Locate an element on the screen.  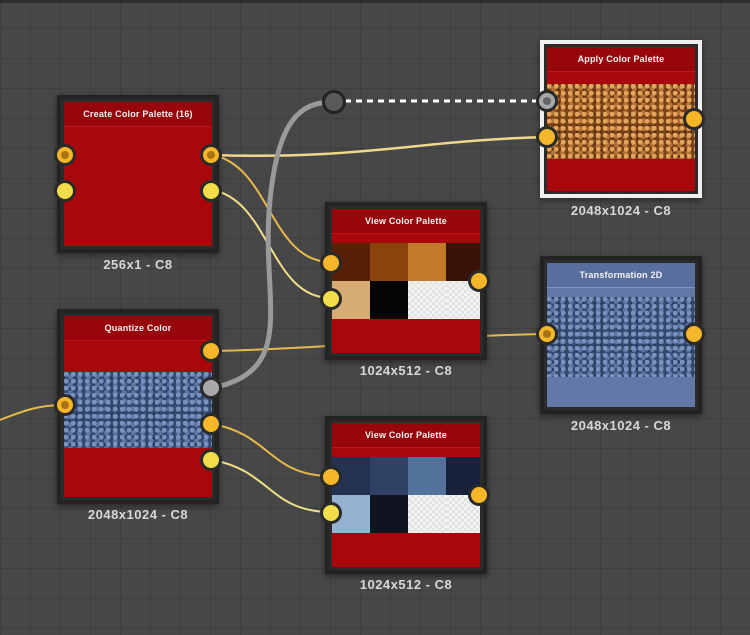
node-title: Create Color Palette (16) is located at coordinates (138, 114).